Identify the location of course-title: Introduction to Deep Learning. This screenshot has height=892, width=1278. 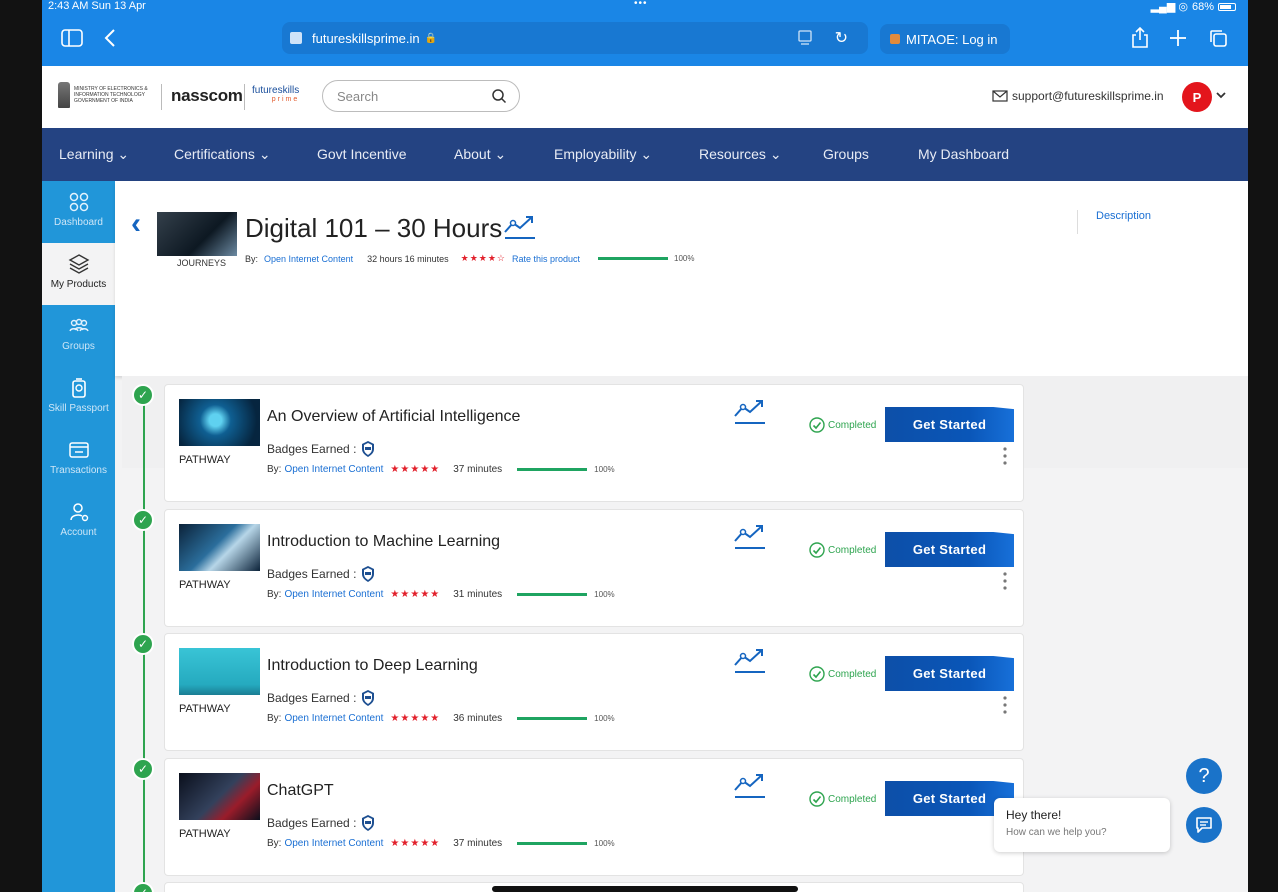
(372, 666).